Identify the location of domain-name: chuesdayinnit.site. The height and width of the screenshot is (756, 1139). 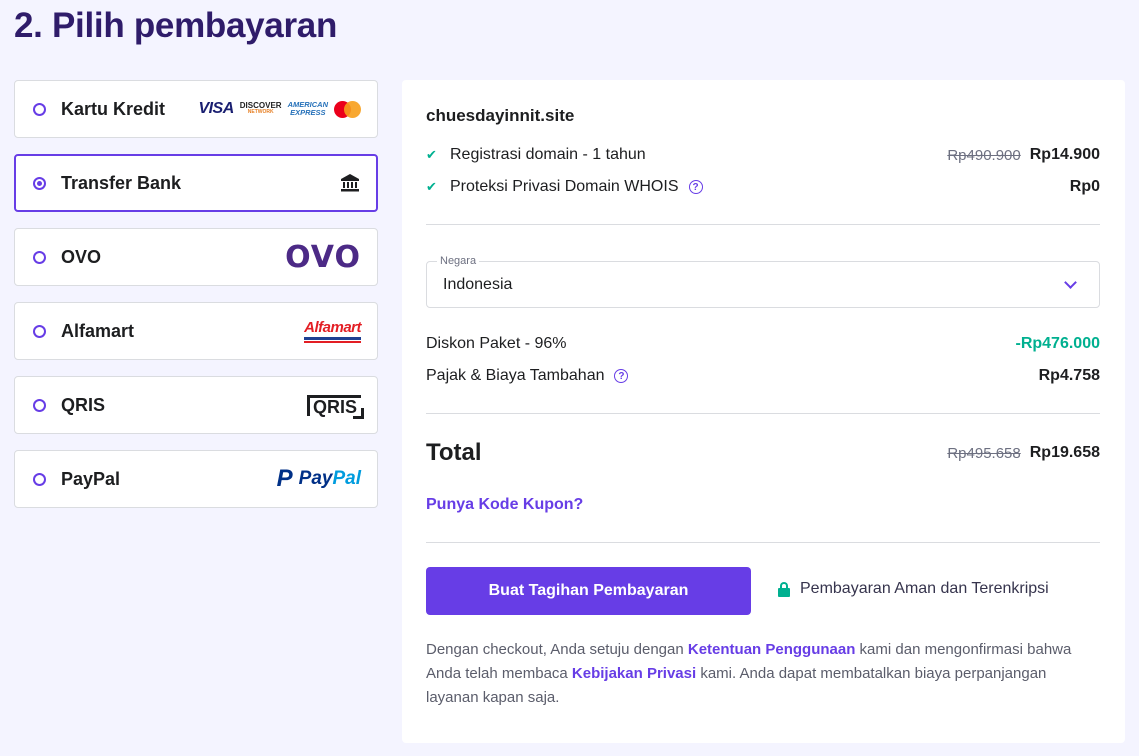
(500, 115).